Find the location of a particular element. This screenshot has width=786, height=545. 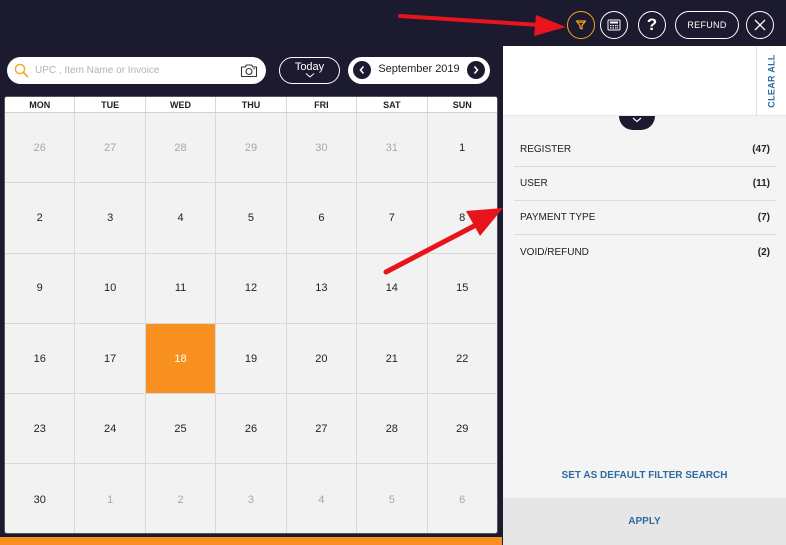

filter-count: (2) is located at coordinates (763, 252).